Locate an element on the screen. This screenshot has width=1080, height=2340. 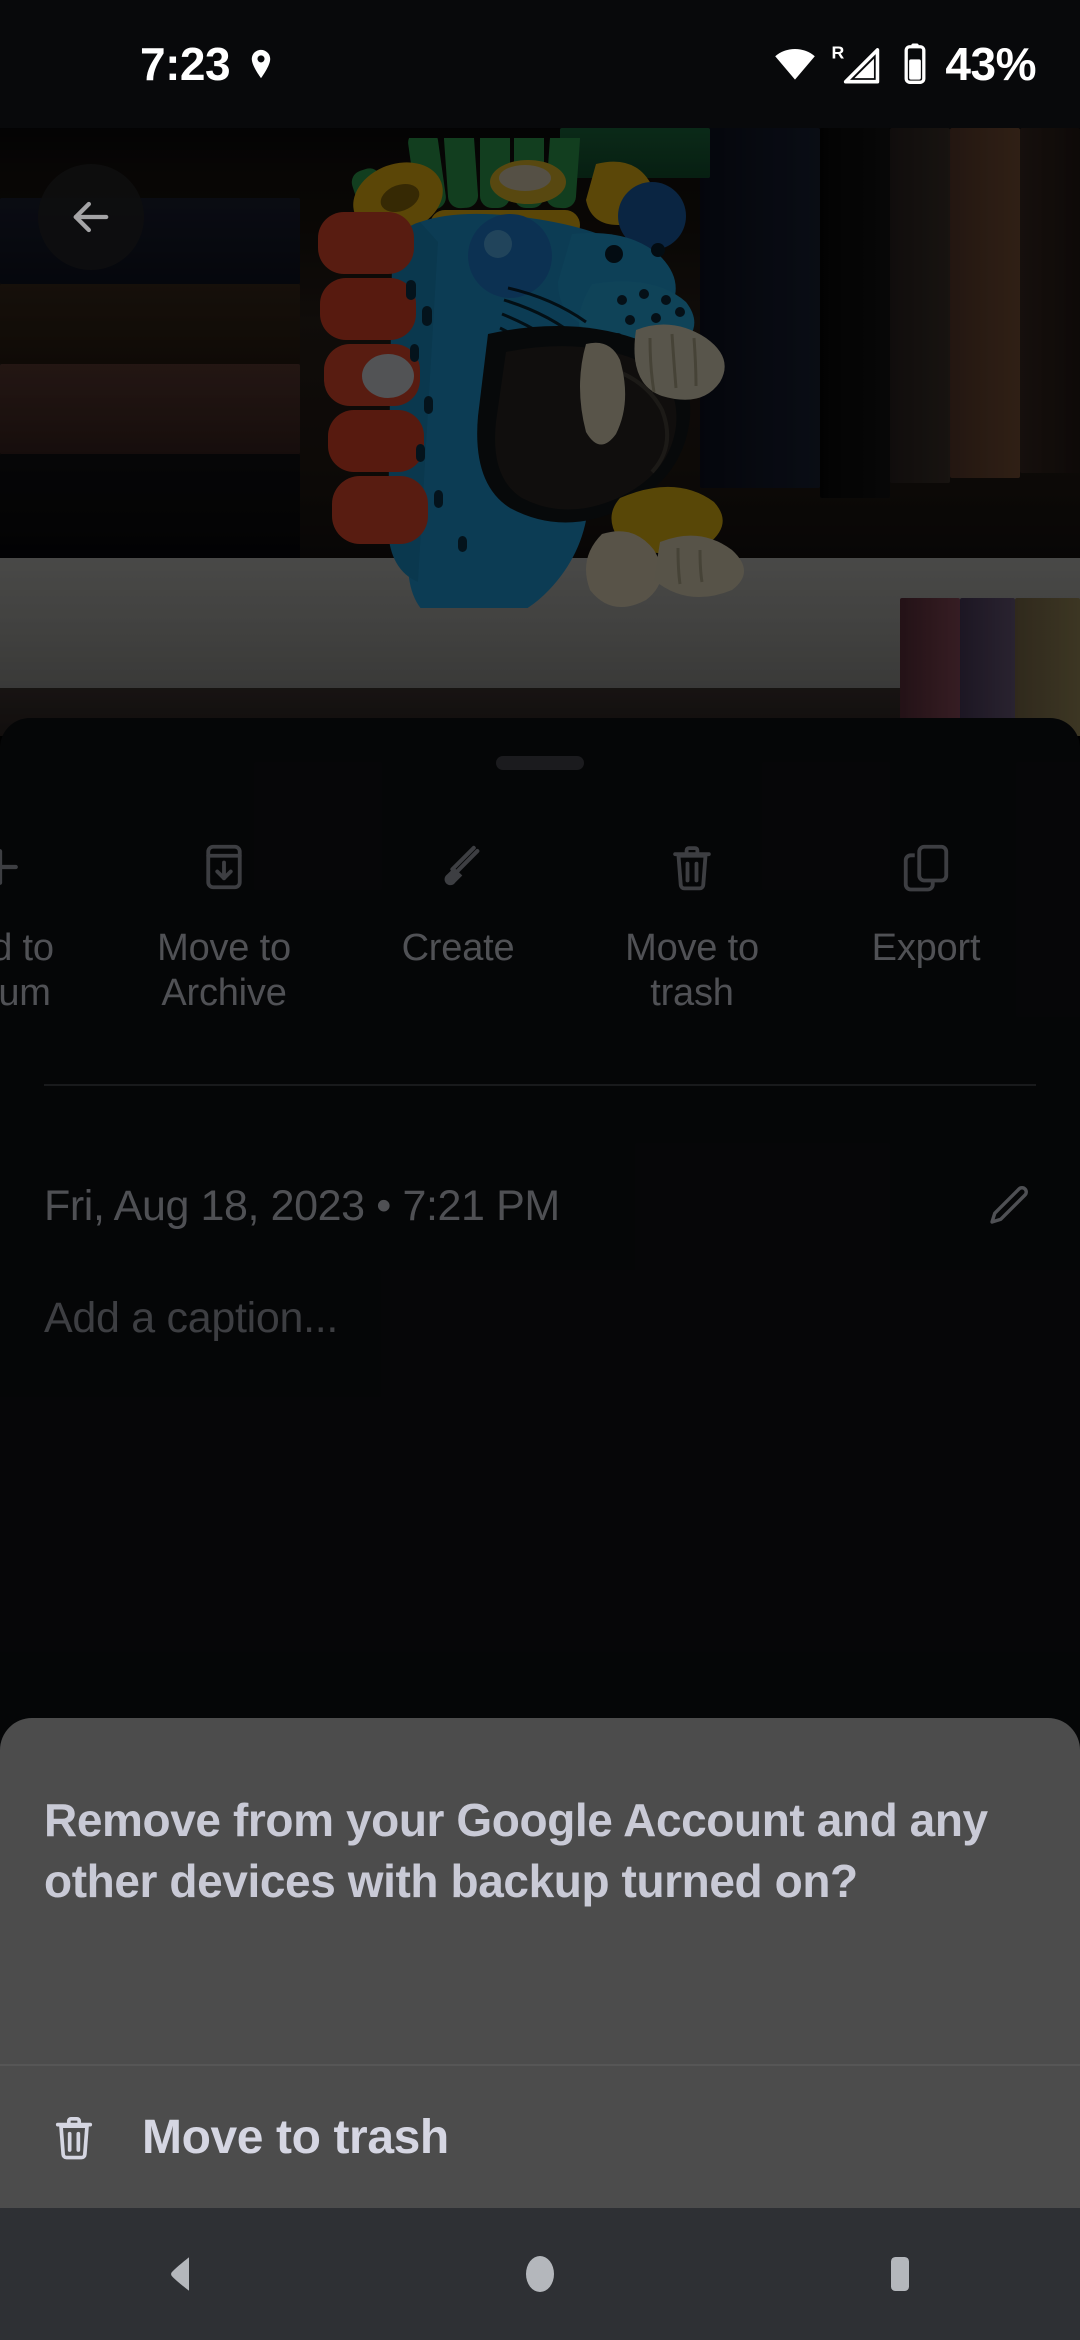
trash-icon is located at coordinates (74, 2138).